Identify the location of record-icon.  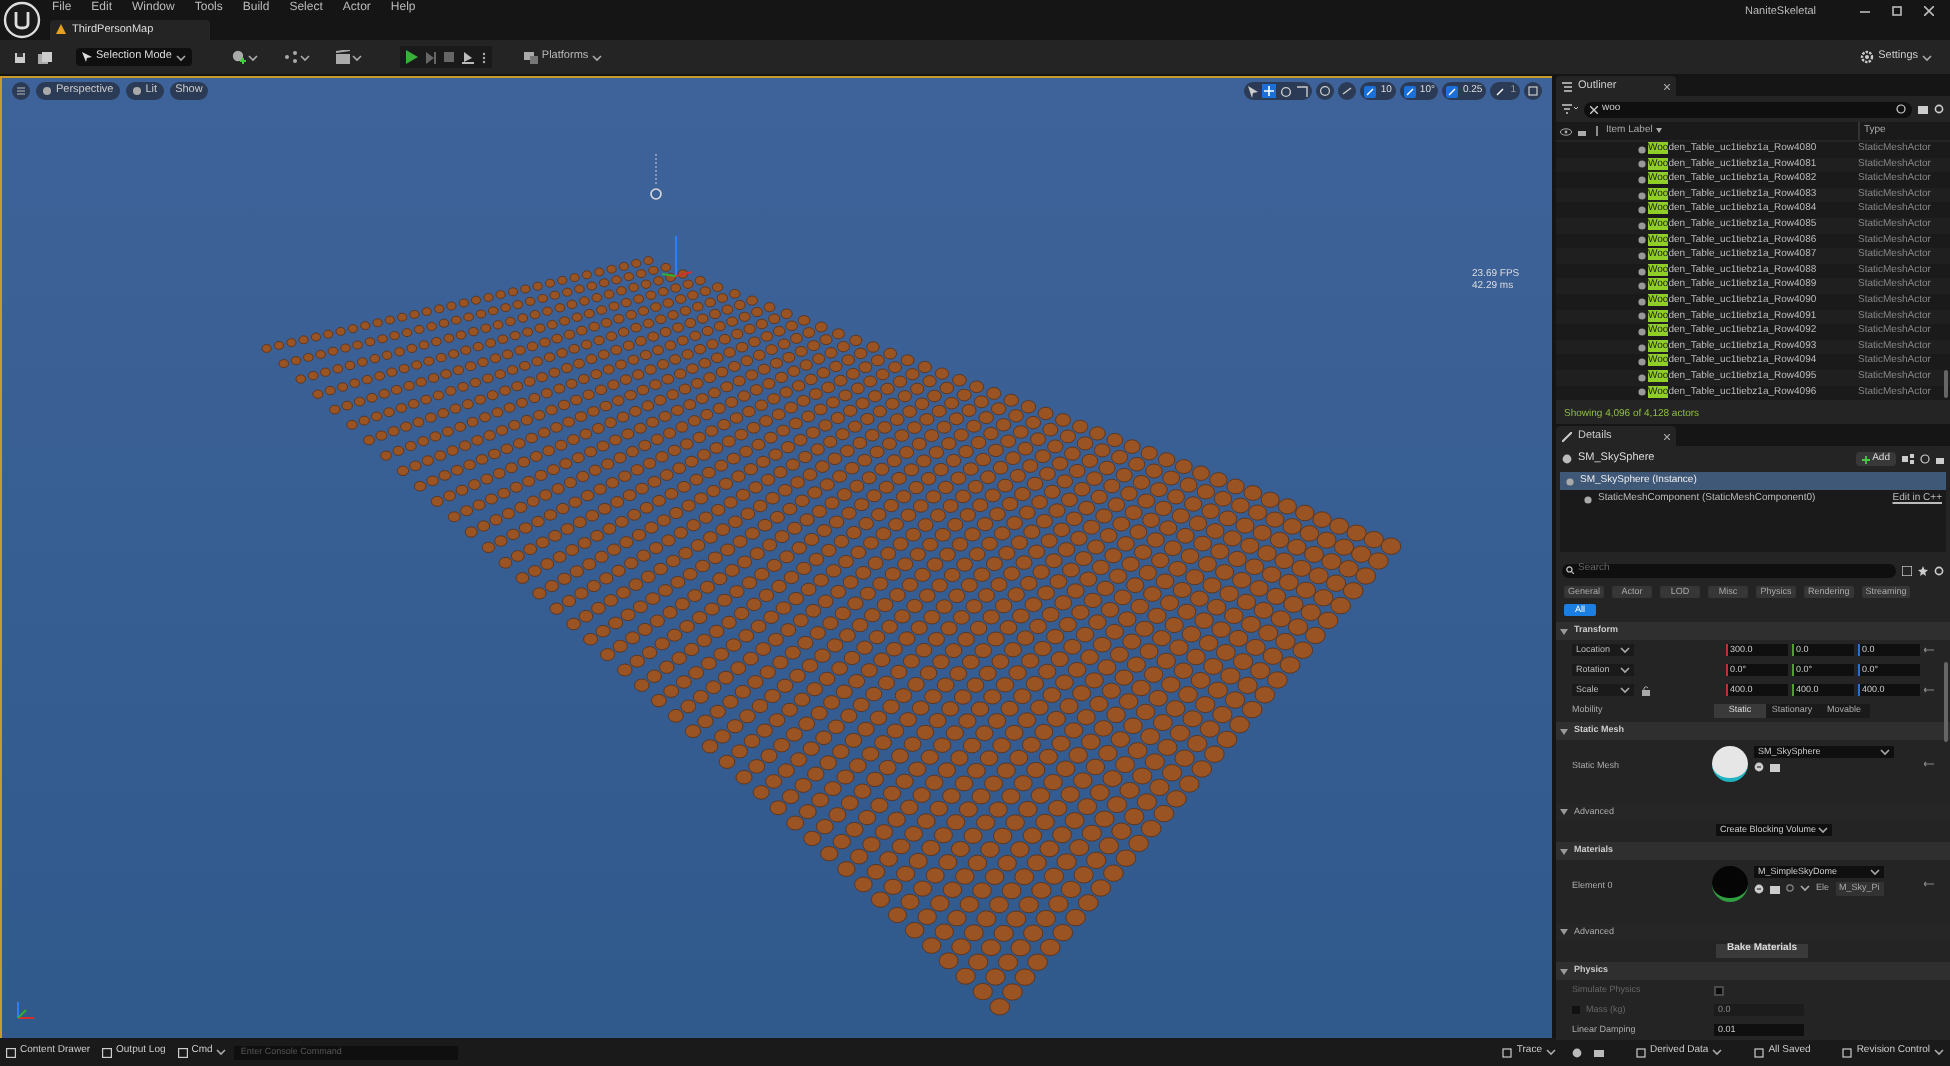
(1577, 1052).